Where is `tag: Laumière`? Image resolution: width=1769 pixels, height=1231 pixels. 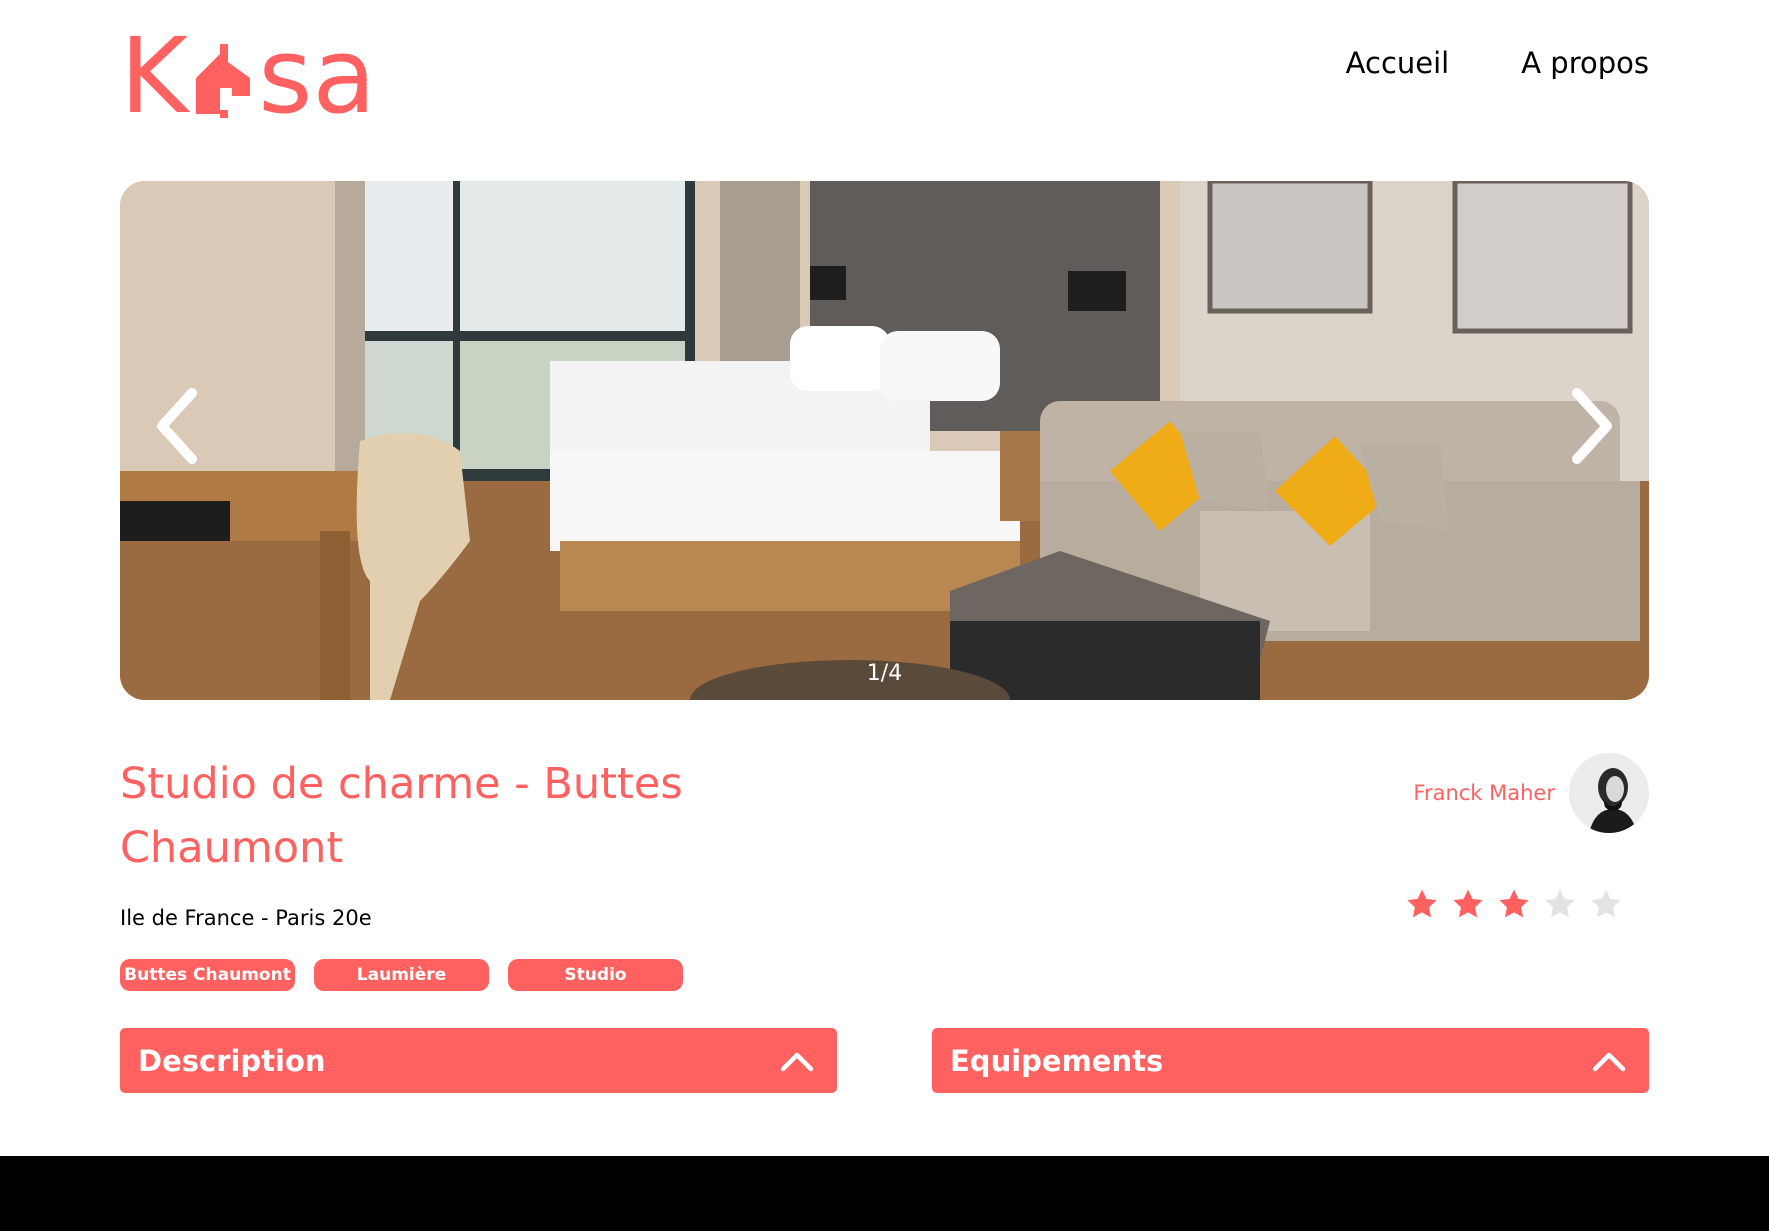
tag: Laumière is located at coordinates (401, 975).